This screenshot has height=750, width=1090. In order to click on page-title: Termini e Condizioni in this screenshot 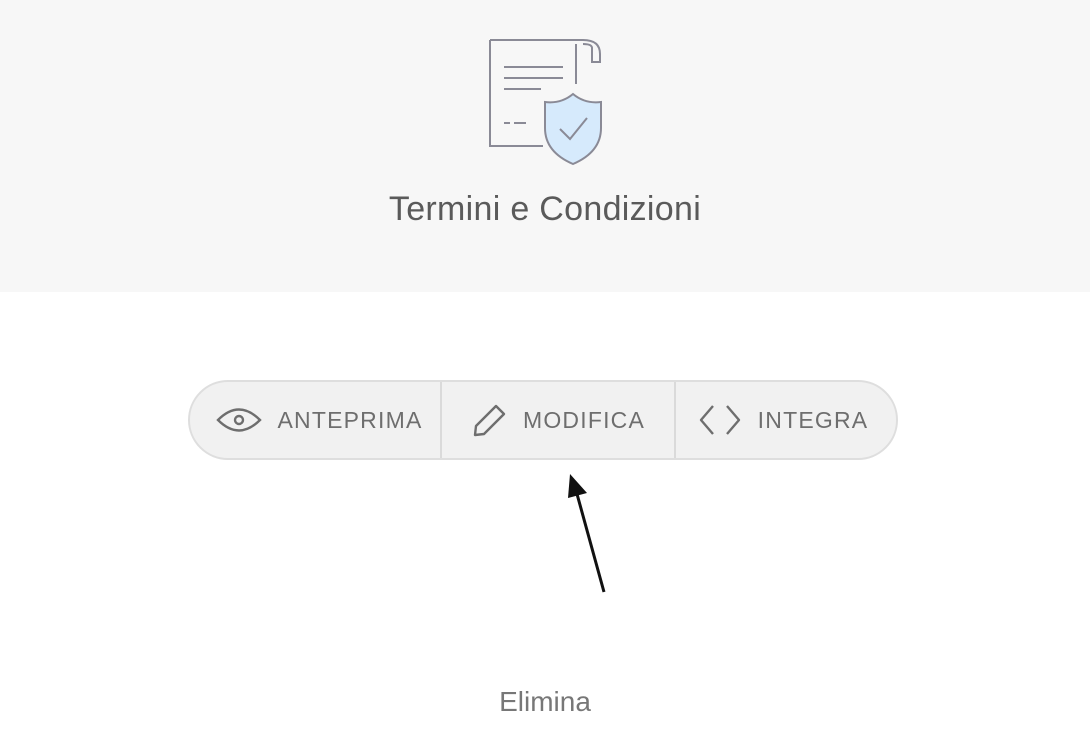, I will do `click(545, 209)`.